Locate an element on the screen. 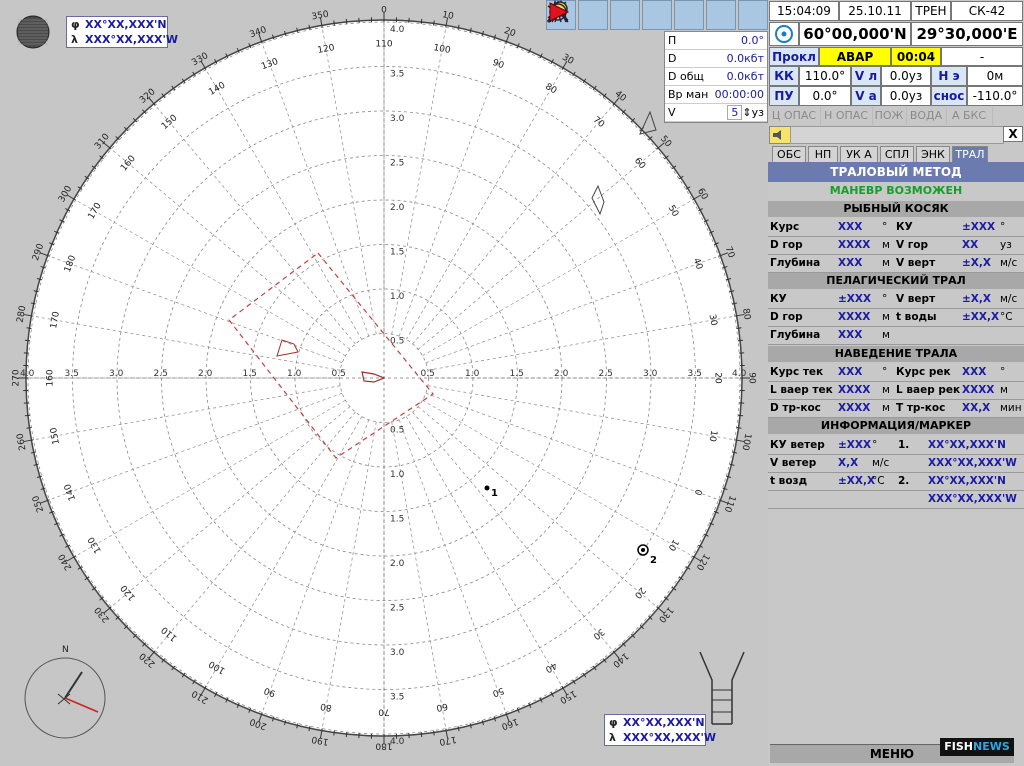 This screenshot has height=766, width=1024. bearing-label: 60 is located at coordinates (702, 194).